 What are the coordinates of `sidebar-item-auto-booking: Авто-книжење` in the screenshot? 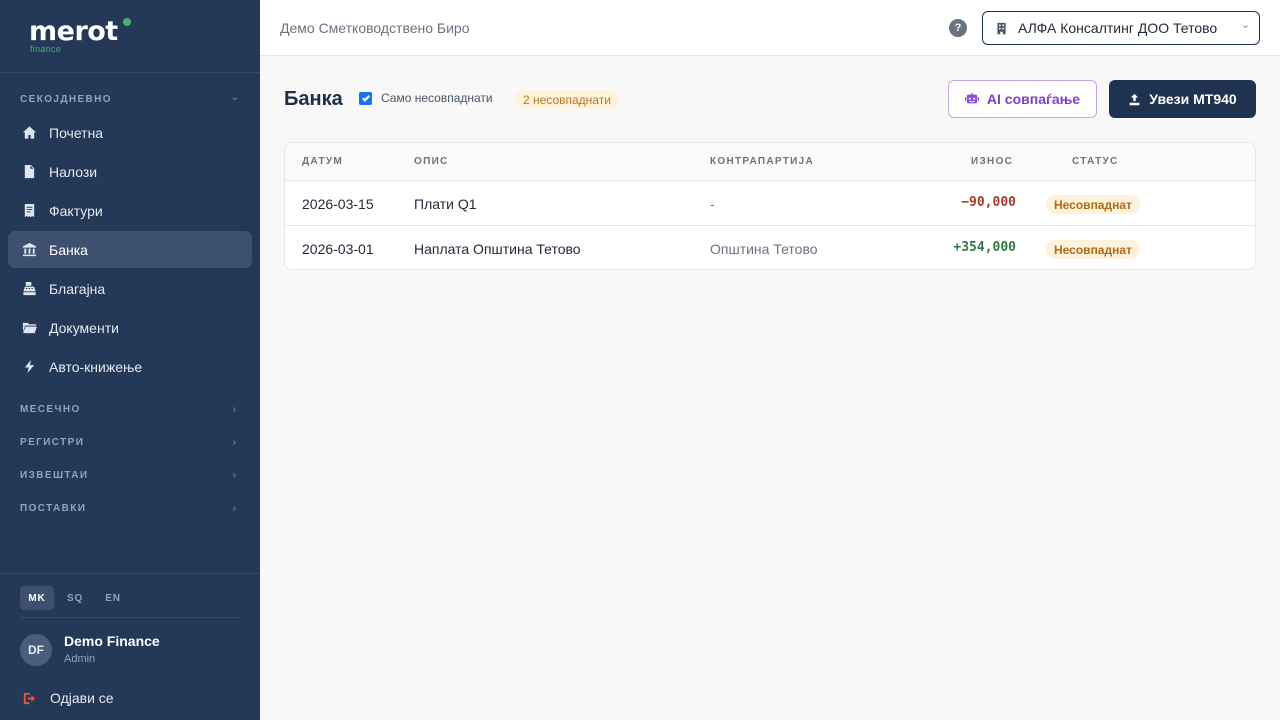 It's located at (130, 366).